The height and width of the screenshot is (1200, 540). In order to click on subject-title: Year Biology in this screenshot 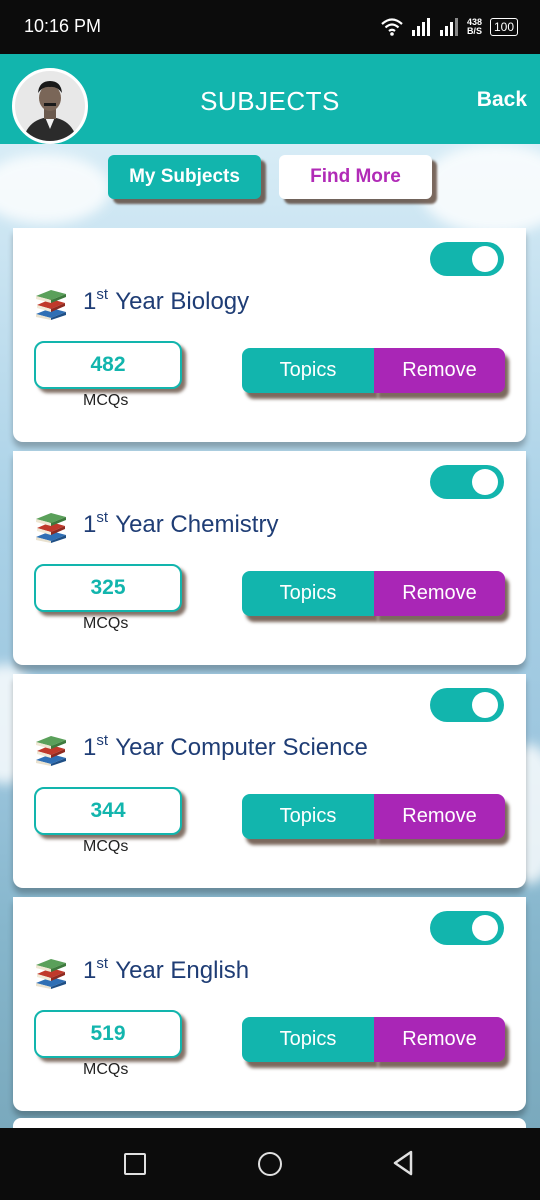, I will do `click(182, 301)`.